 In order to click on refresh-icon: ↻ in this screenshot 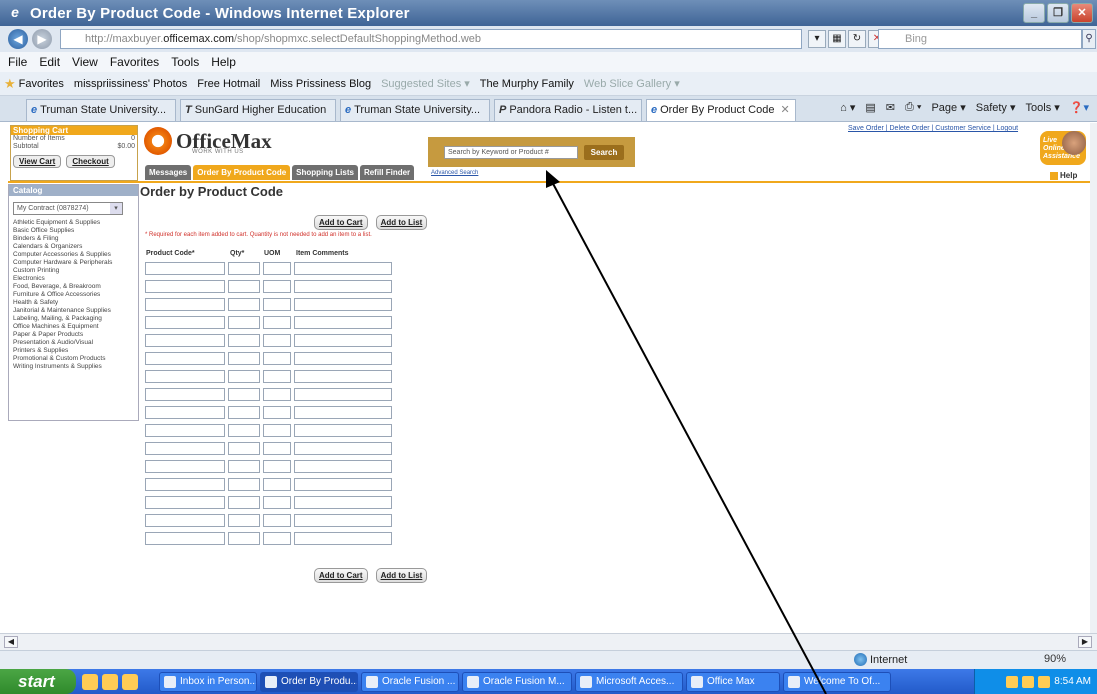, I will do `click(857, 39)`.